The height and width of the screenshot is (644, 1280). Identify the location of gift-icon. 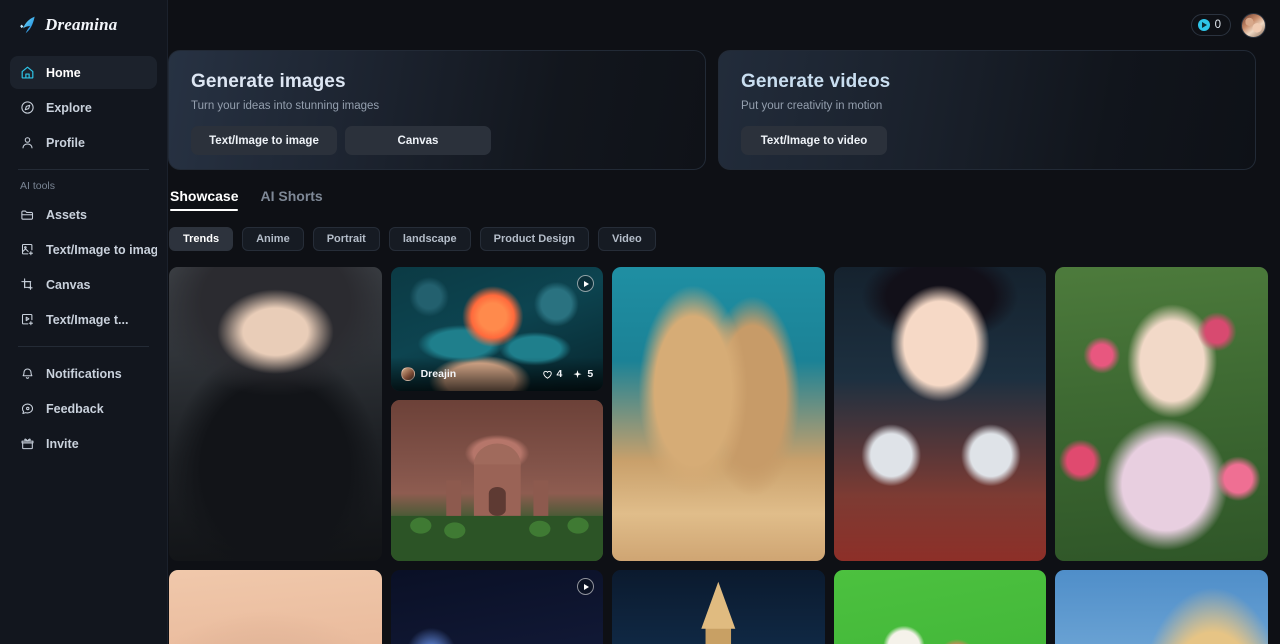
(27, 444).